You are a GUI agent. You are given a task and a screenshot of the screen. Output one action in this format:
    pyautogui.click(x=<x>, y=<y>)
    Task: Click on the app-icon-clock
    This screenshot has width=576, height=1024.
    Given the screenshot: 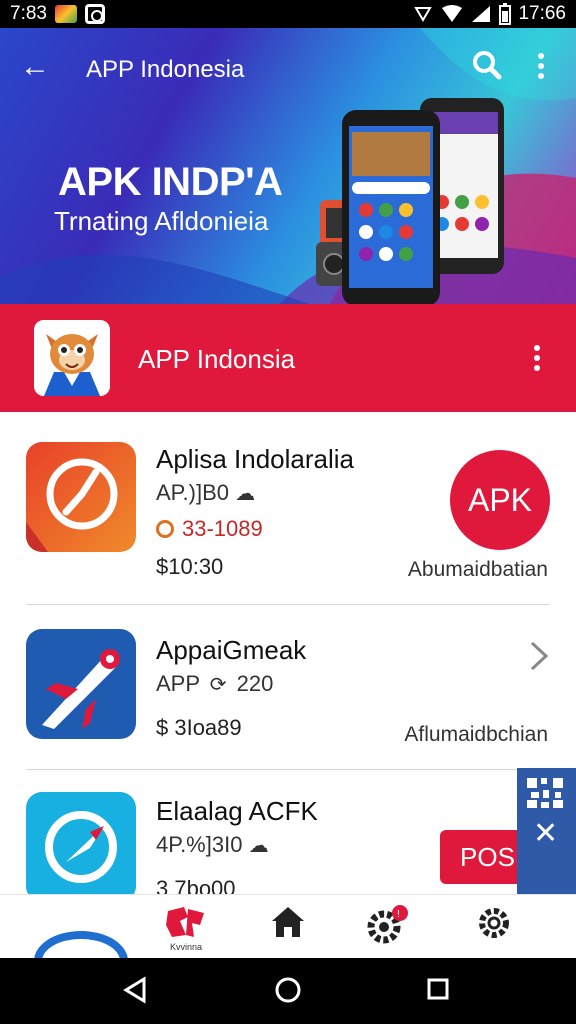 What is the action you would take?
    pyautogui.click(x=81, y=497)
    